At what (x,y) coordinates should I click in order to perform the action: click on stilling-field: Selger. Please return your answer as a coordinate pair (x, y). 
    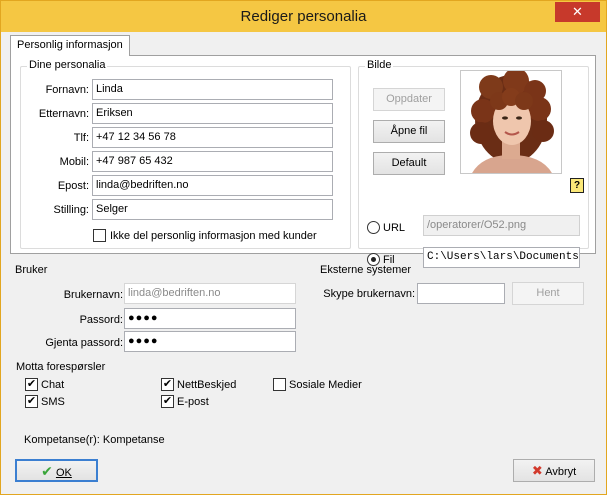
    Looking at the image, I should click on (212, 209).